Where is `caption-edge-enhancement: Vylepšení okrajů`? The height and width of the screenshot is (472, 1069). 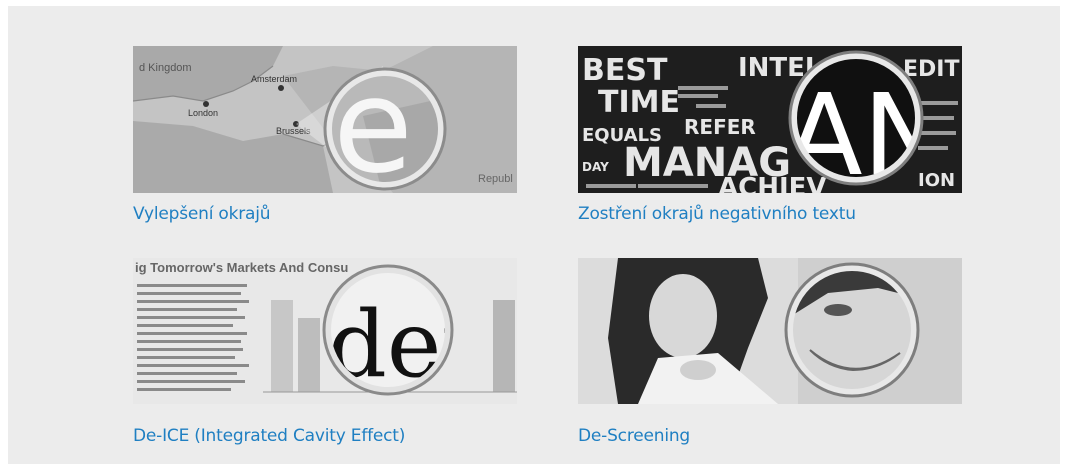 caption-edge-enhancement: Vylepšení okrajů is located at coordinates (202, 214).